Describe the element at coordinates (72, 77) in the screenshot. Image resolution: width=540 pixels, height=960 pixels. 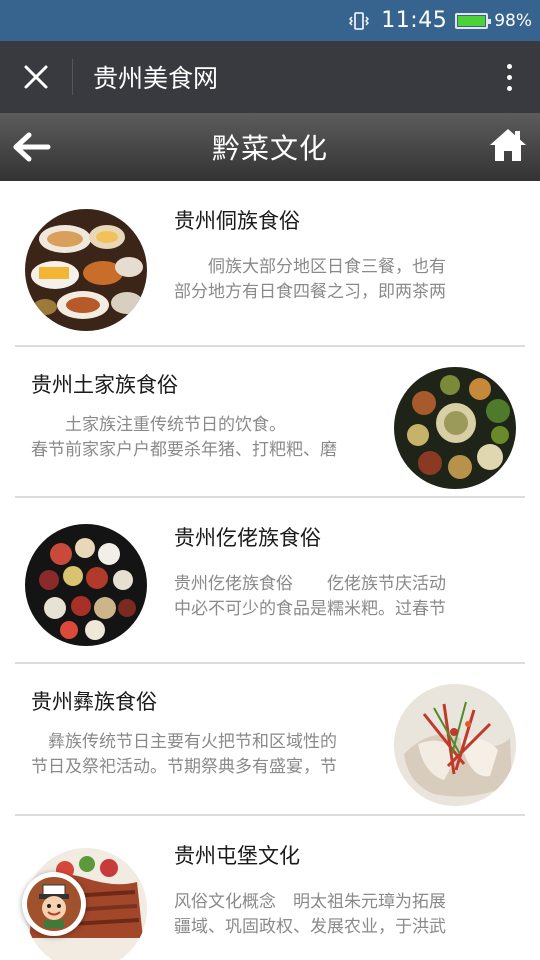
I see `header-divider` at that location.